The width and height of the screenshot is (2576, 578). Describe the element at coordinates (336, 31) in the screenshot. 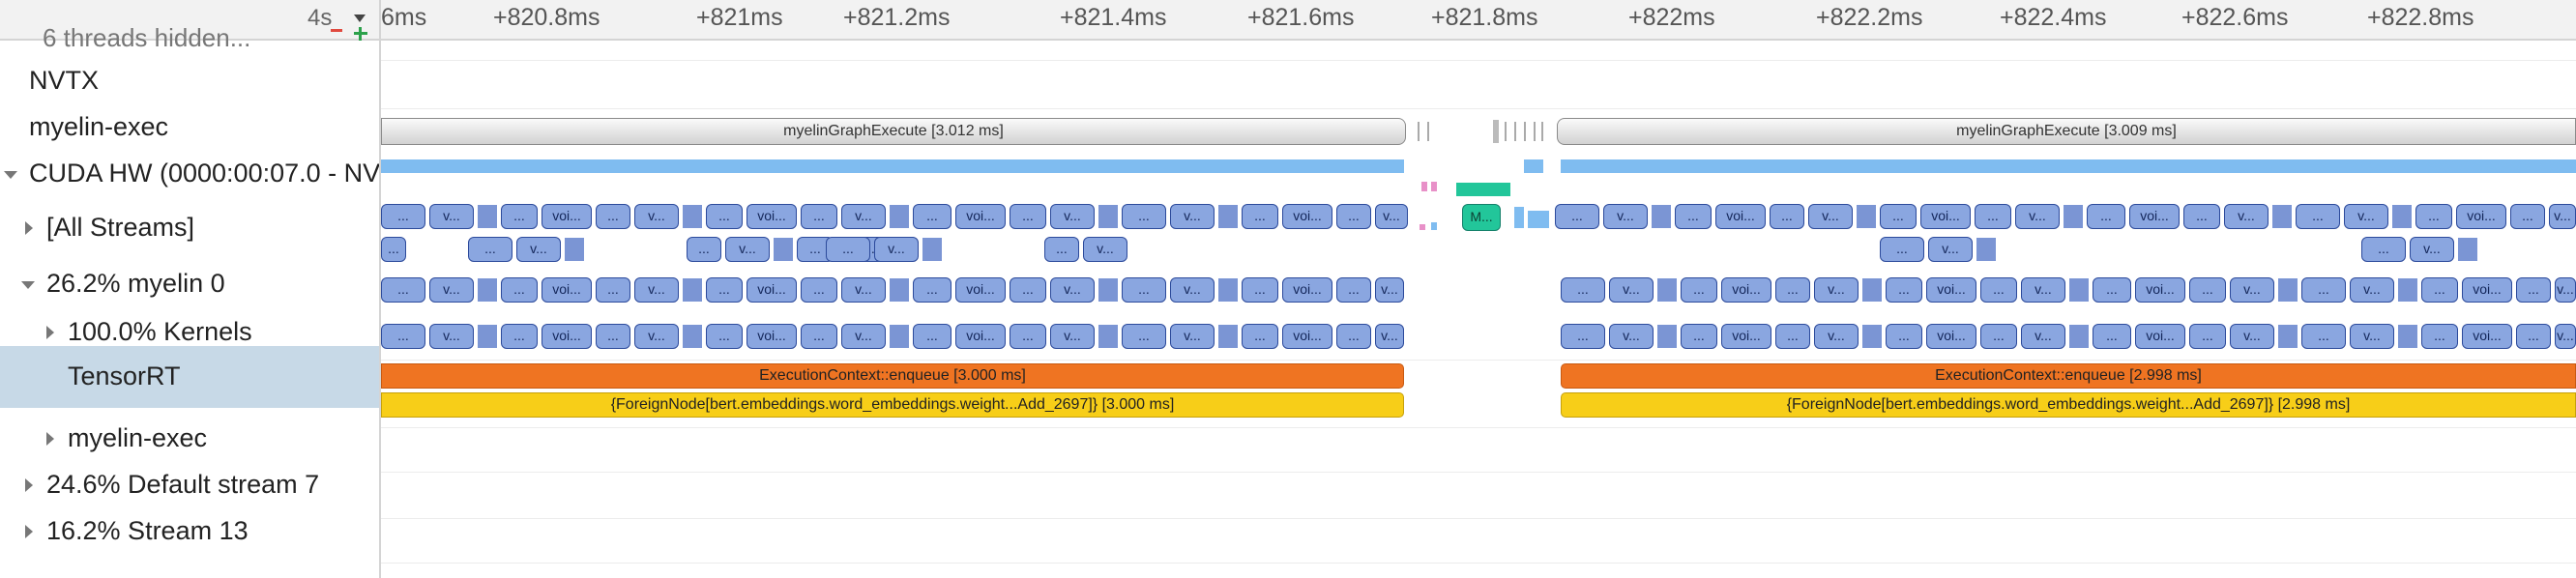

I see `minus-icon` at that location.